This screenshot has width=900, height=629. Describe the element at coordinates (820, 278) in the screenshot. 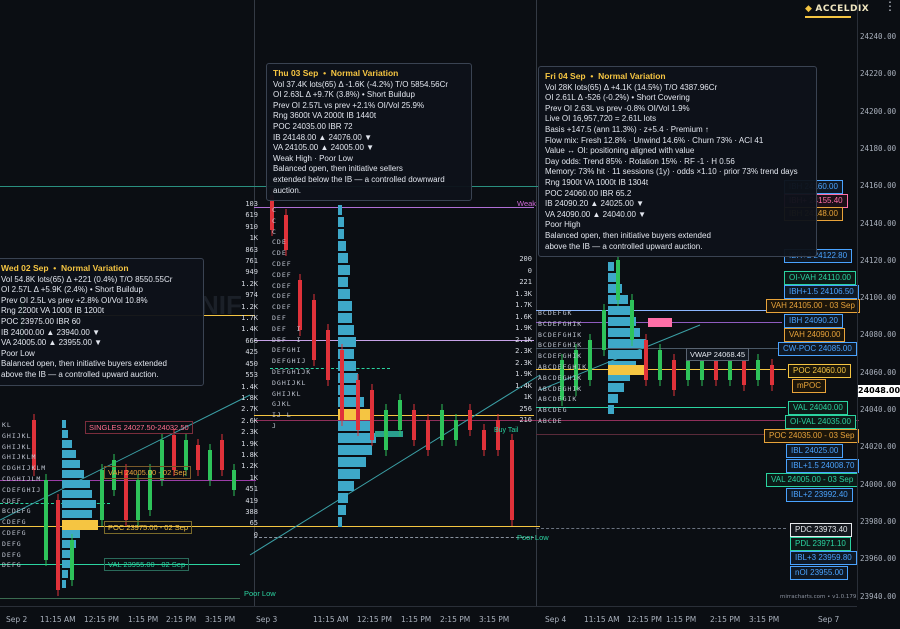

I see `price-level-label: OI-VAH 24110.00` at that location.